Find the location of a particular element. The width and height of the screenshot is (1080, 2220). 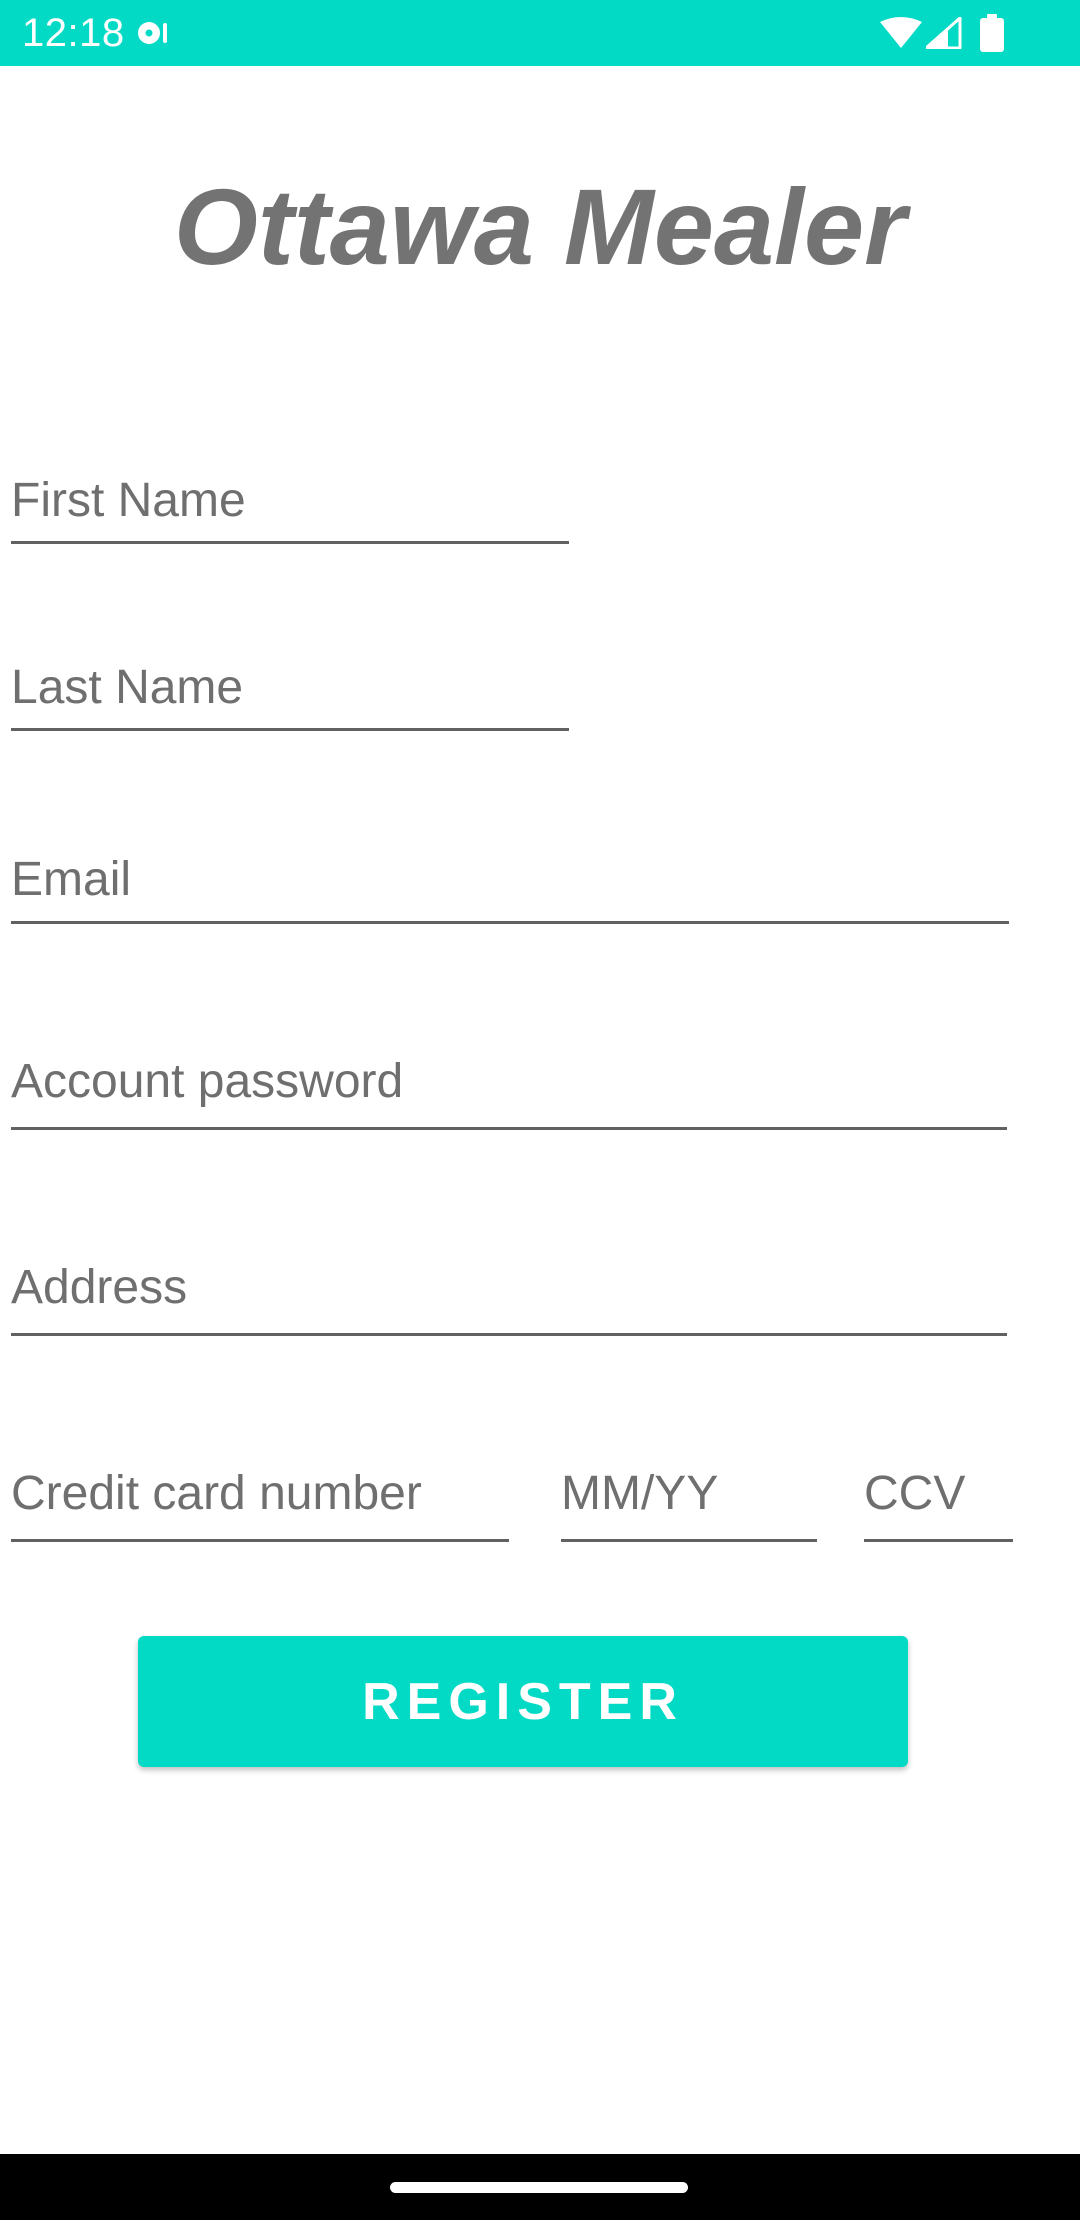

navigation-bar is located at coordinates (540, 2187).